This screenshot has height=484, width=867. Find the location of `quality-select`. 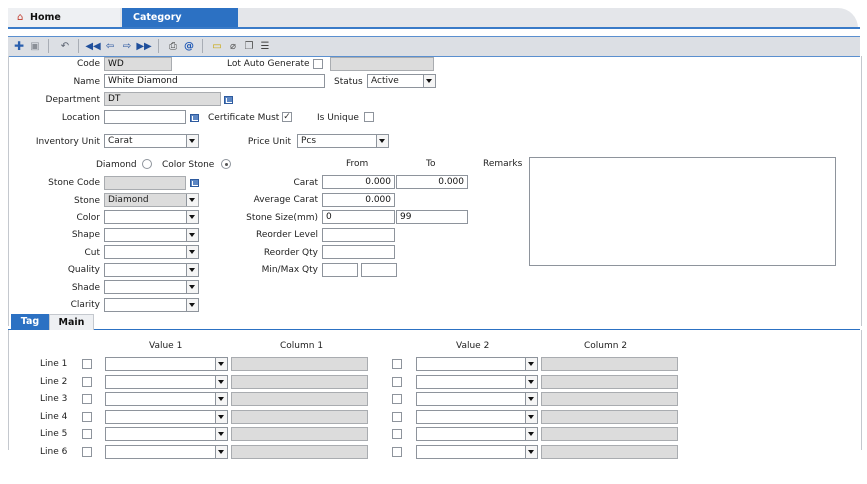

quality-select is located at coordinates (151, 270).